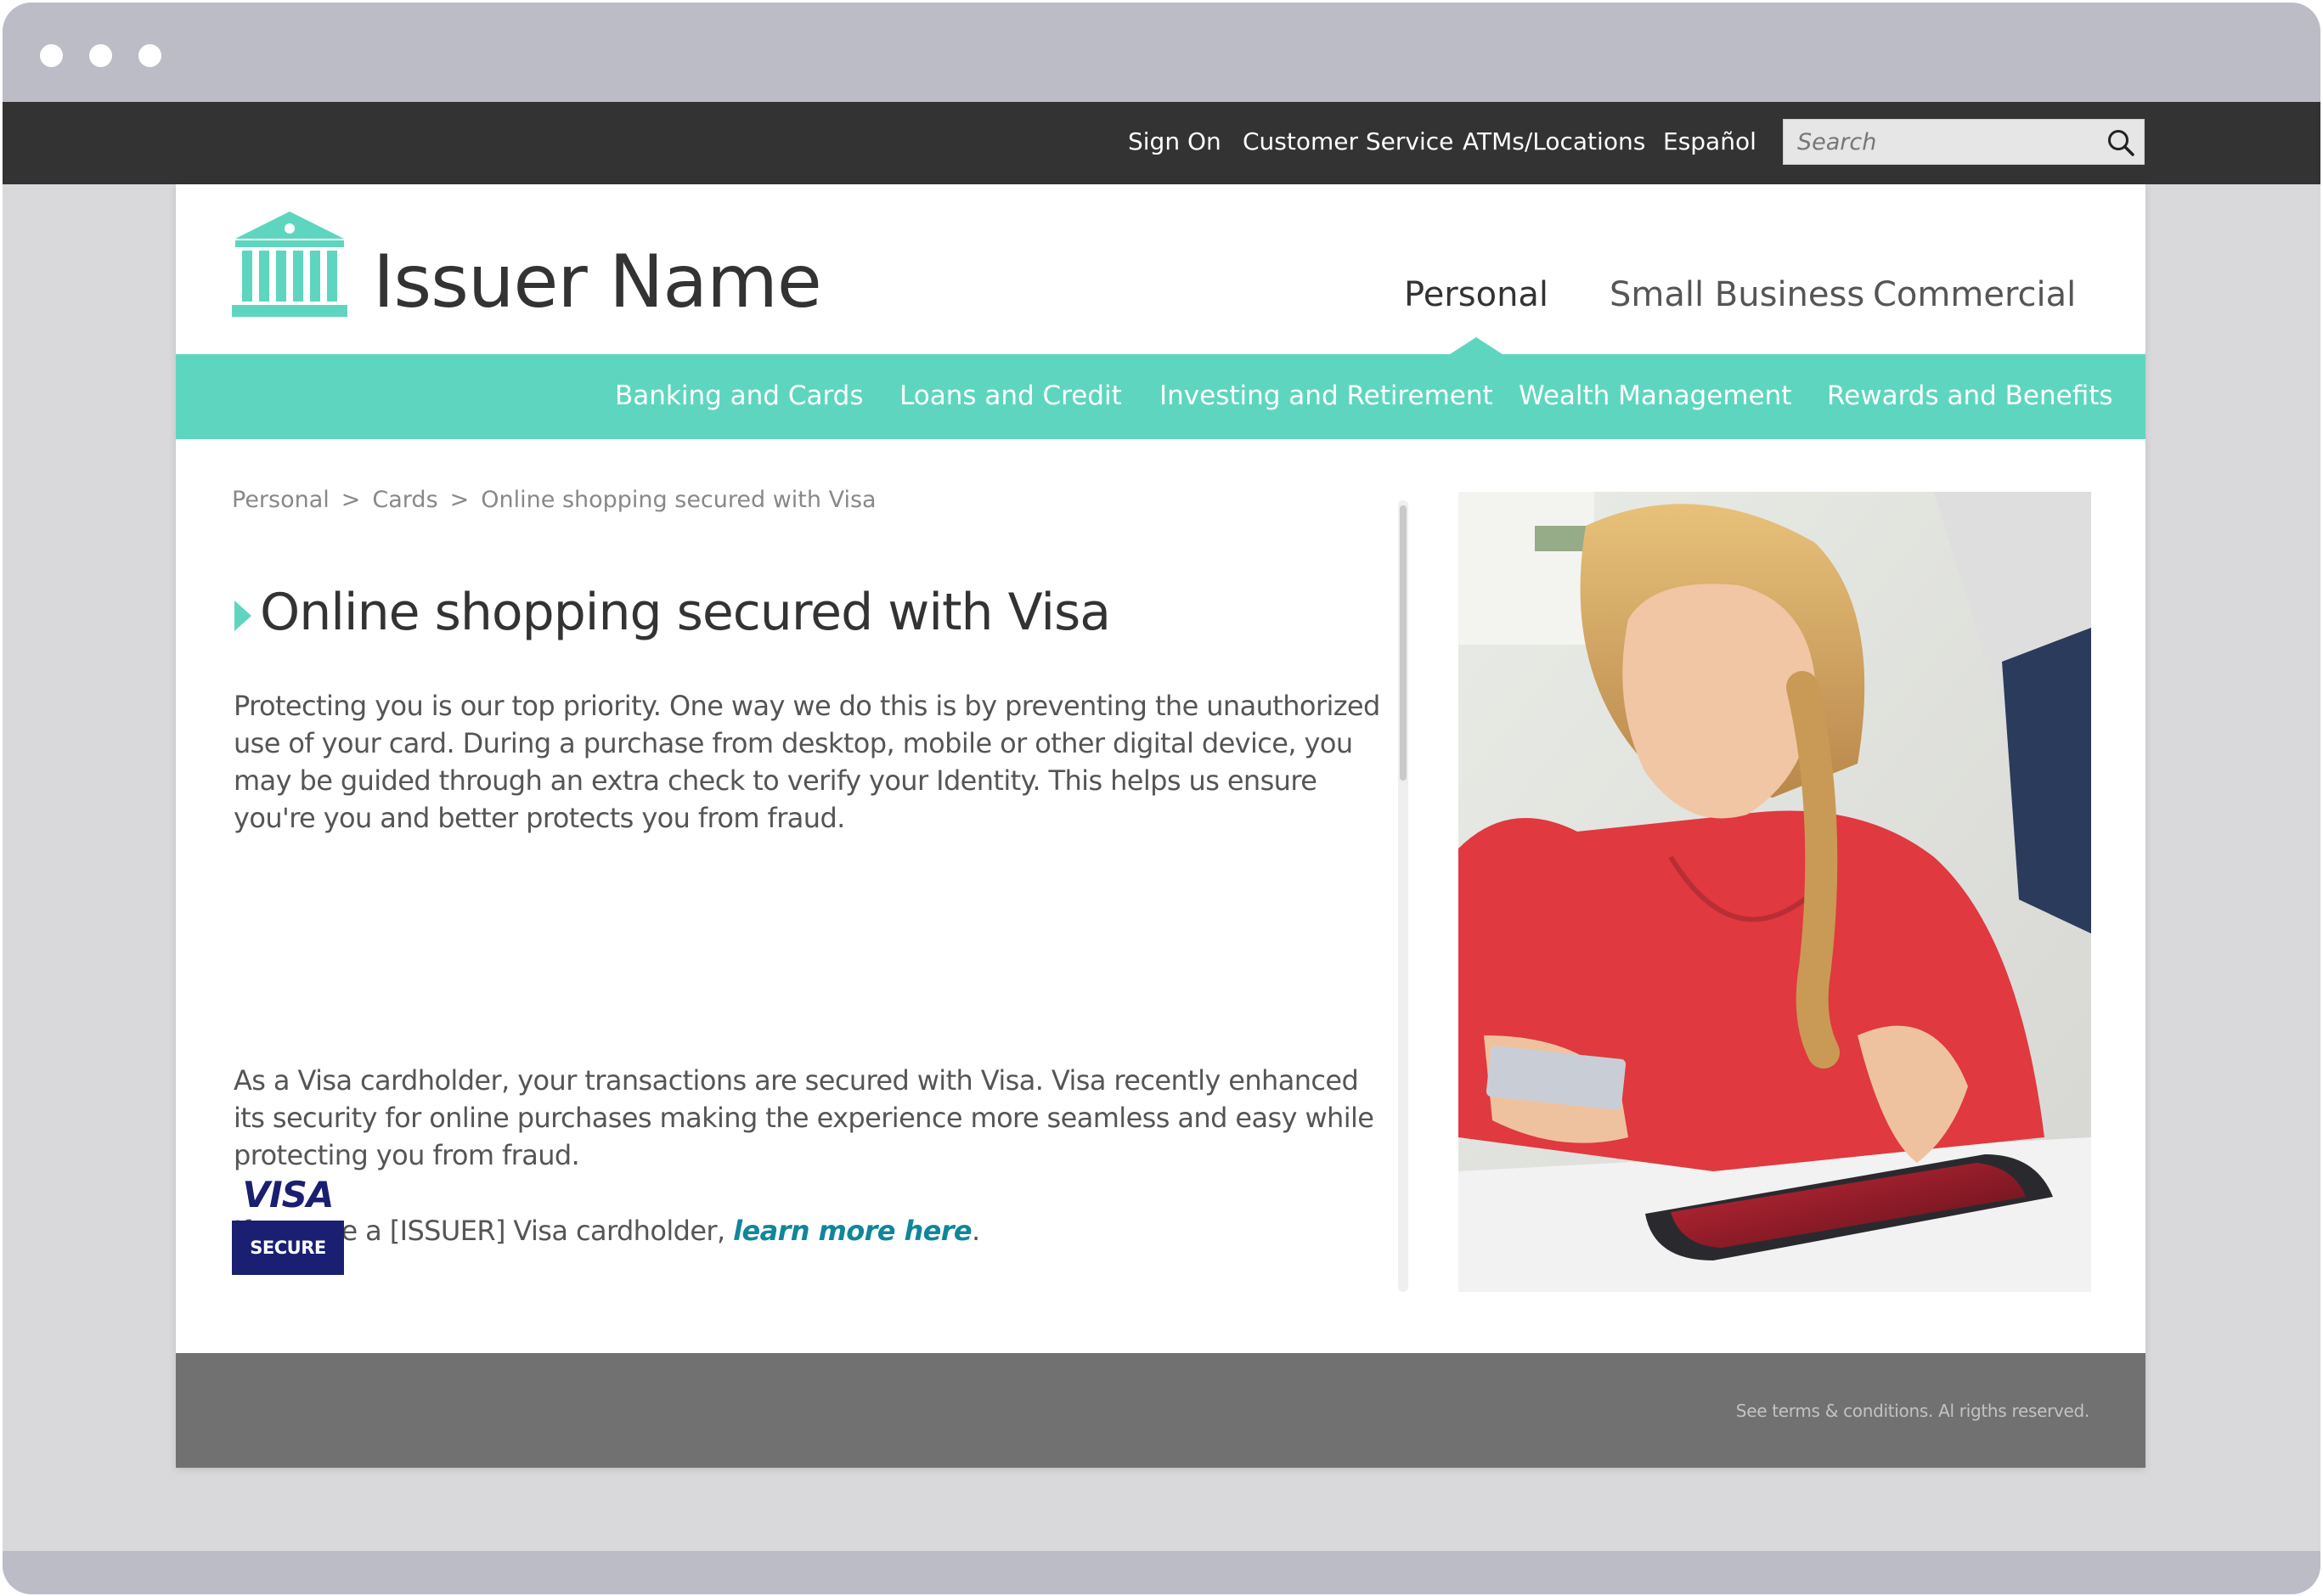 The image size is (2323, 1596). Describe the element at coordinates (404, 500) in the screenshot. I see `breadcrumb-item-cards: Cards` at that location.